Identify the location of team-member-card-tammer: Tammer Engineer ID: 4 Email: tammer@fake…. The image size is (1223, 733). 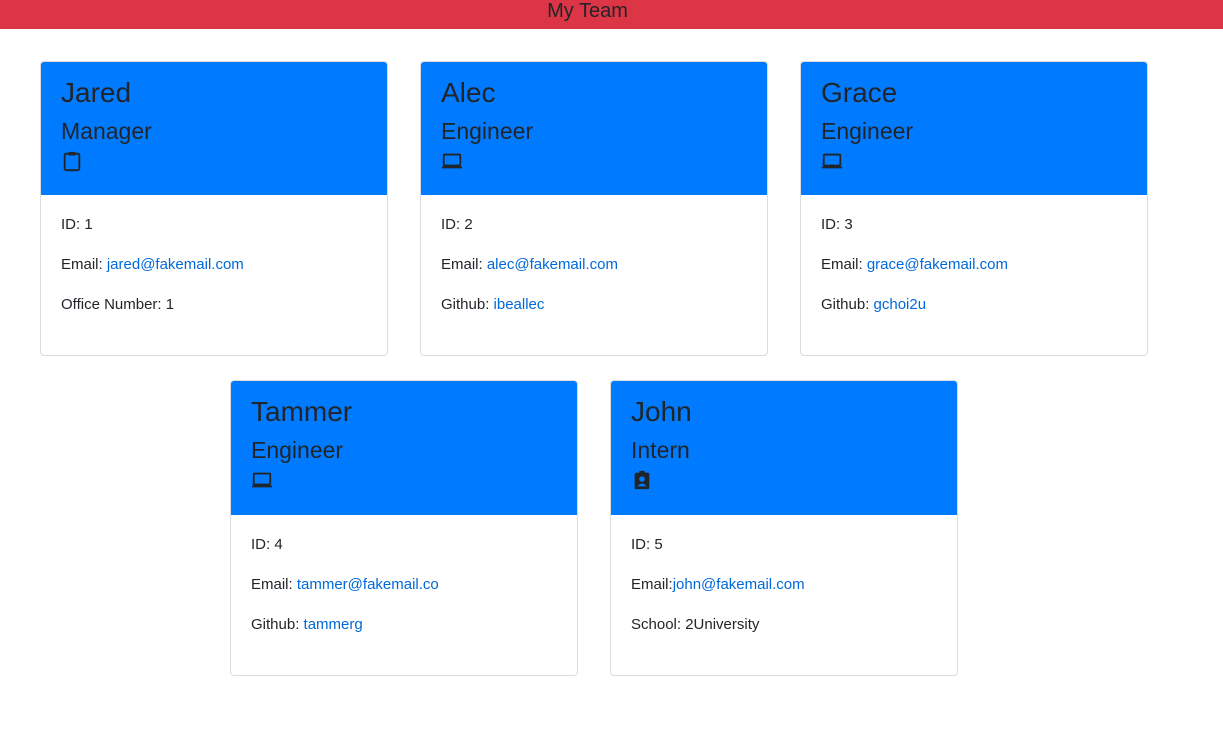
(404, 528).